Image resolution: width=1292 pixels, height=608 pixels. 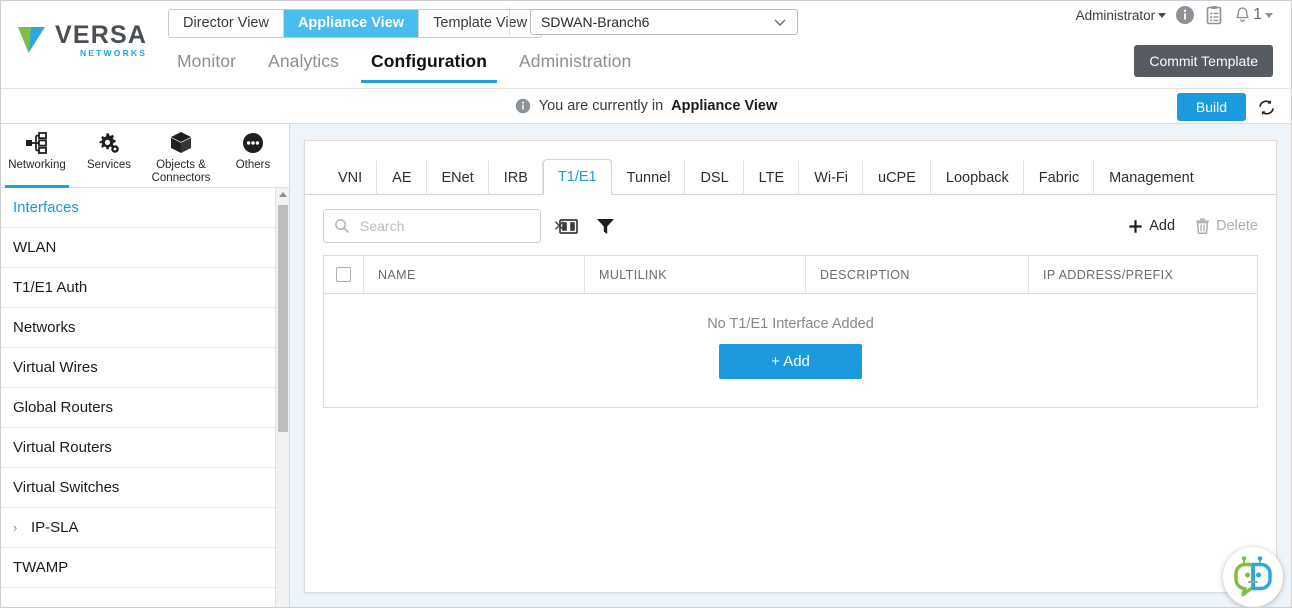 What do you see at coordinates (46, 207) in the screenshot?
I see `sidebar-item-label: Interfaces` at bounding box center [46, 207].